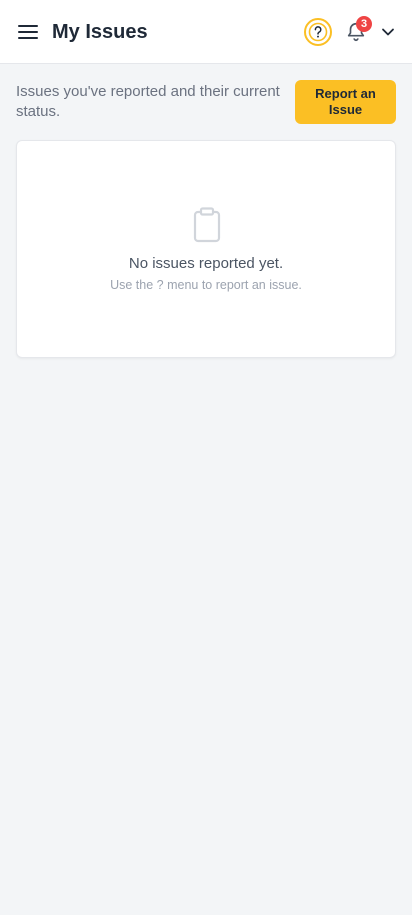 The height and width of the screenshot is (915, 412). Describe the element at coordinates (206, 285) in the screenshot. I see `empty-state-subtitle: Use the ? menu to report an issue.` at that location.